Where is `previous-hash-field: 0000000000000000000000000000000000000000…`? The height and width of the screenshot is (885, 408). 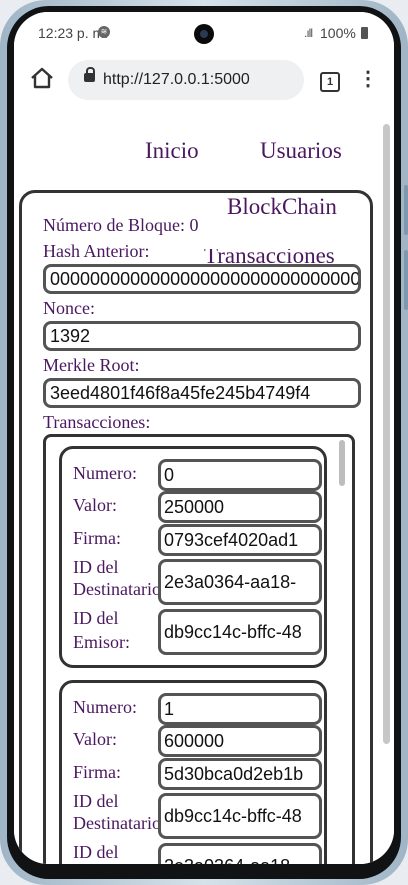 previous-hash-field: 0000000000000000000000000000000000000000… is located at coordinates (202, 279).